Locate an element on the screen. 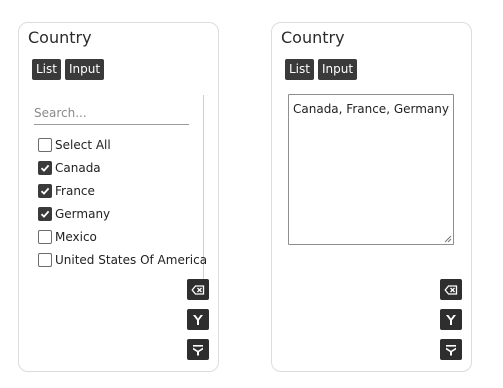 This screenshot has height=388, width=503. resize-handle-icon is located at coordinates (447, 238).